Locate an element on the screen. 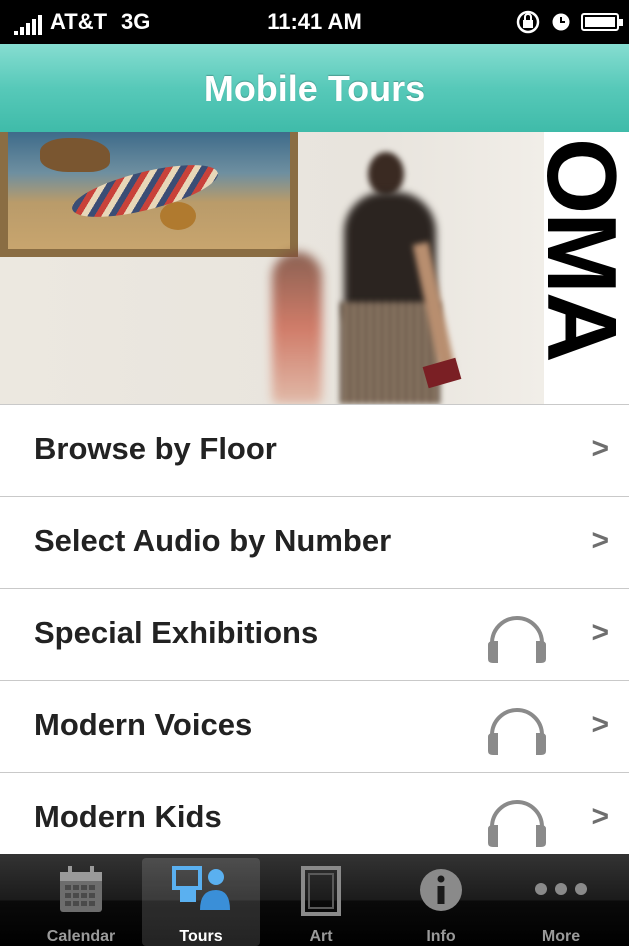  tab-label: Info is located at coordinates (441, 936).